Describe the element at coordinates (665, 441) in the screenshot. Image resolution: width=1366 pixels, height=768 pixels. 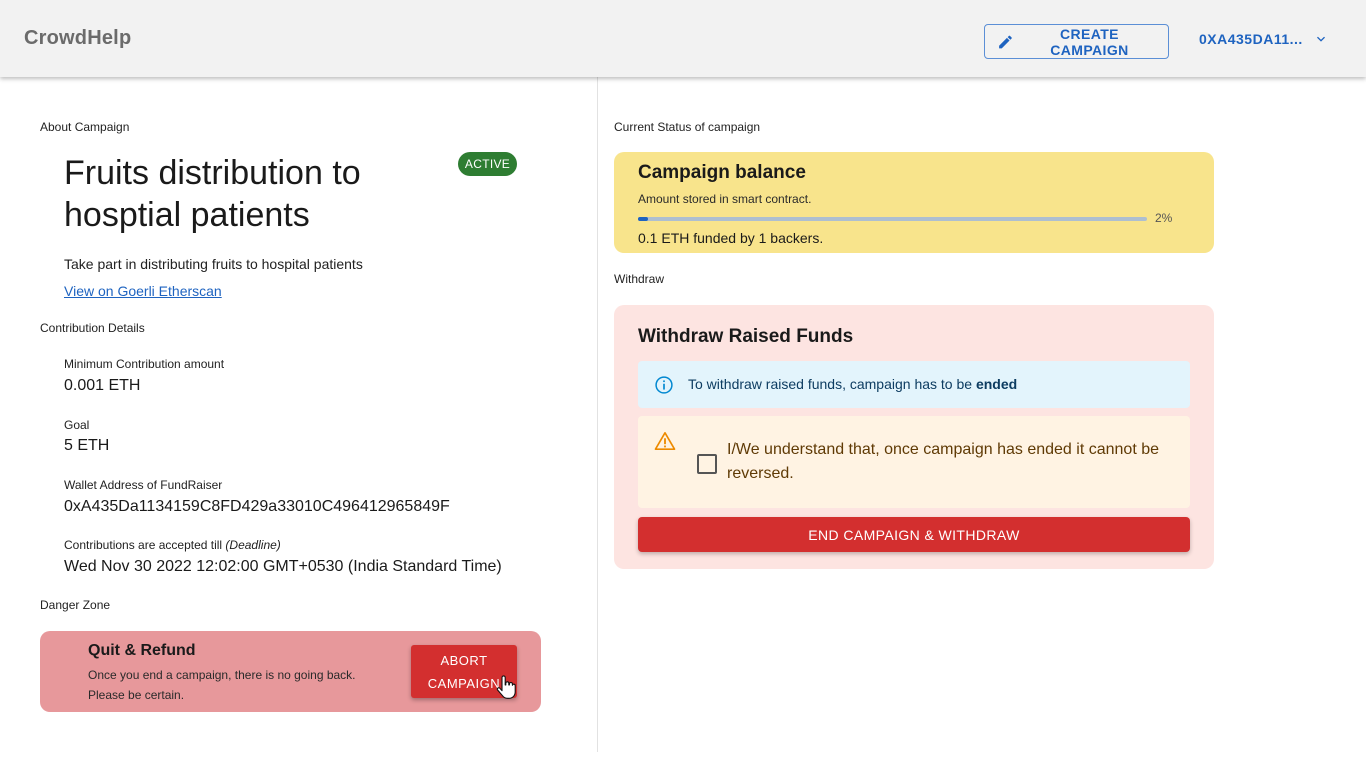
I see `warning-icon` at that location.